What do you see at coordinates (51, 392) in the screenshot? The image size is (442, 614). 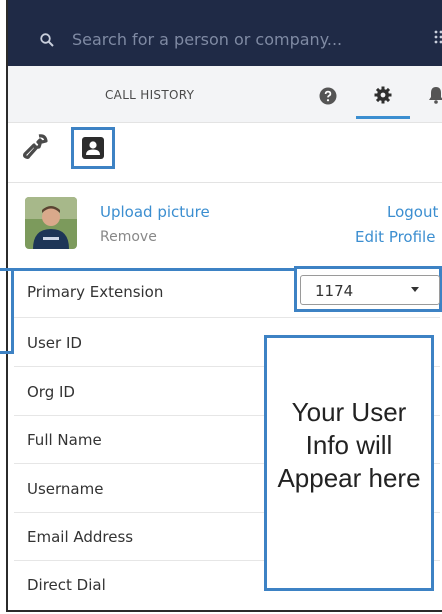 I see `org-id-label: Org ID` at bounding box center [51, 392].